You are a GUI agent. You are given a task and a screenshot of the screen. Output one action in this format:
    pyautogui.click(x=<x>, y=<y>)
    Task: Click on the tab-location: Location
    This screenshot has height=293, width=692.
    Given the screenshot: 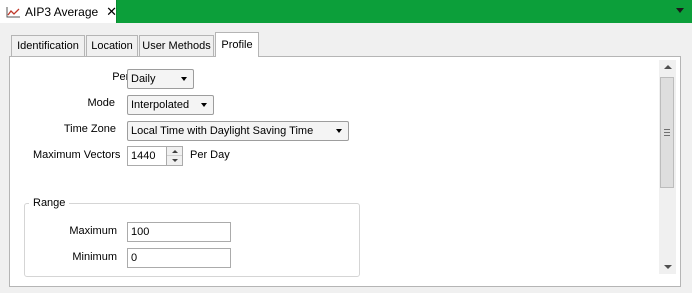 What is the action you would take?
    pyautogui.click(x=112, y=45)
    